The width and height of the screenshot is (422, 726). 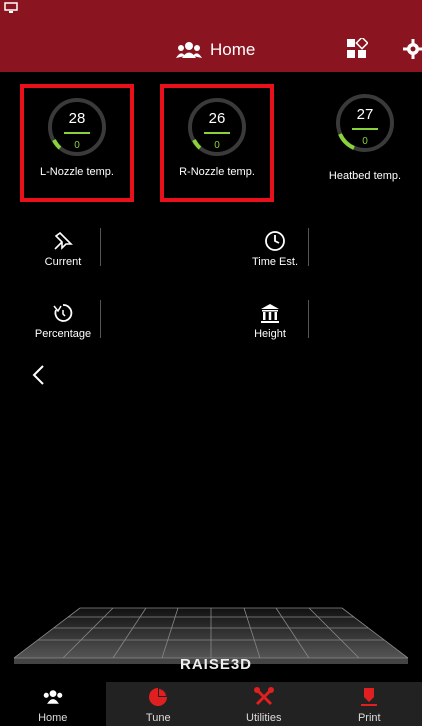 I want to click on tab-label: Tune, so click(x=158, y=718).